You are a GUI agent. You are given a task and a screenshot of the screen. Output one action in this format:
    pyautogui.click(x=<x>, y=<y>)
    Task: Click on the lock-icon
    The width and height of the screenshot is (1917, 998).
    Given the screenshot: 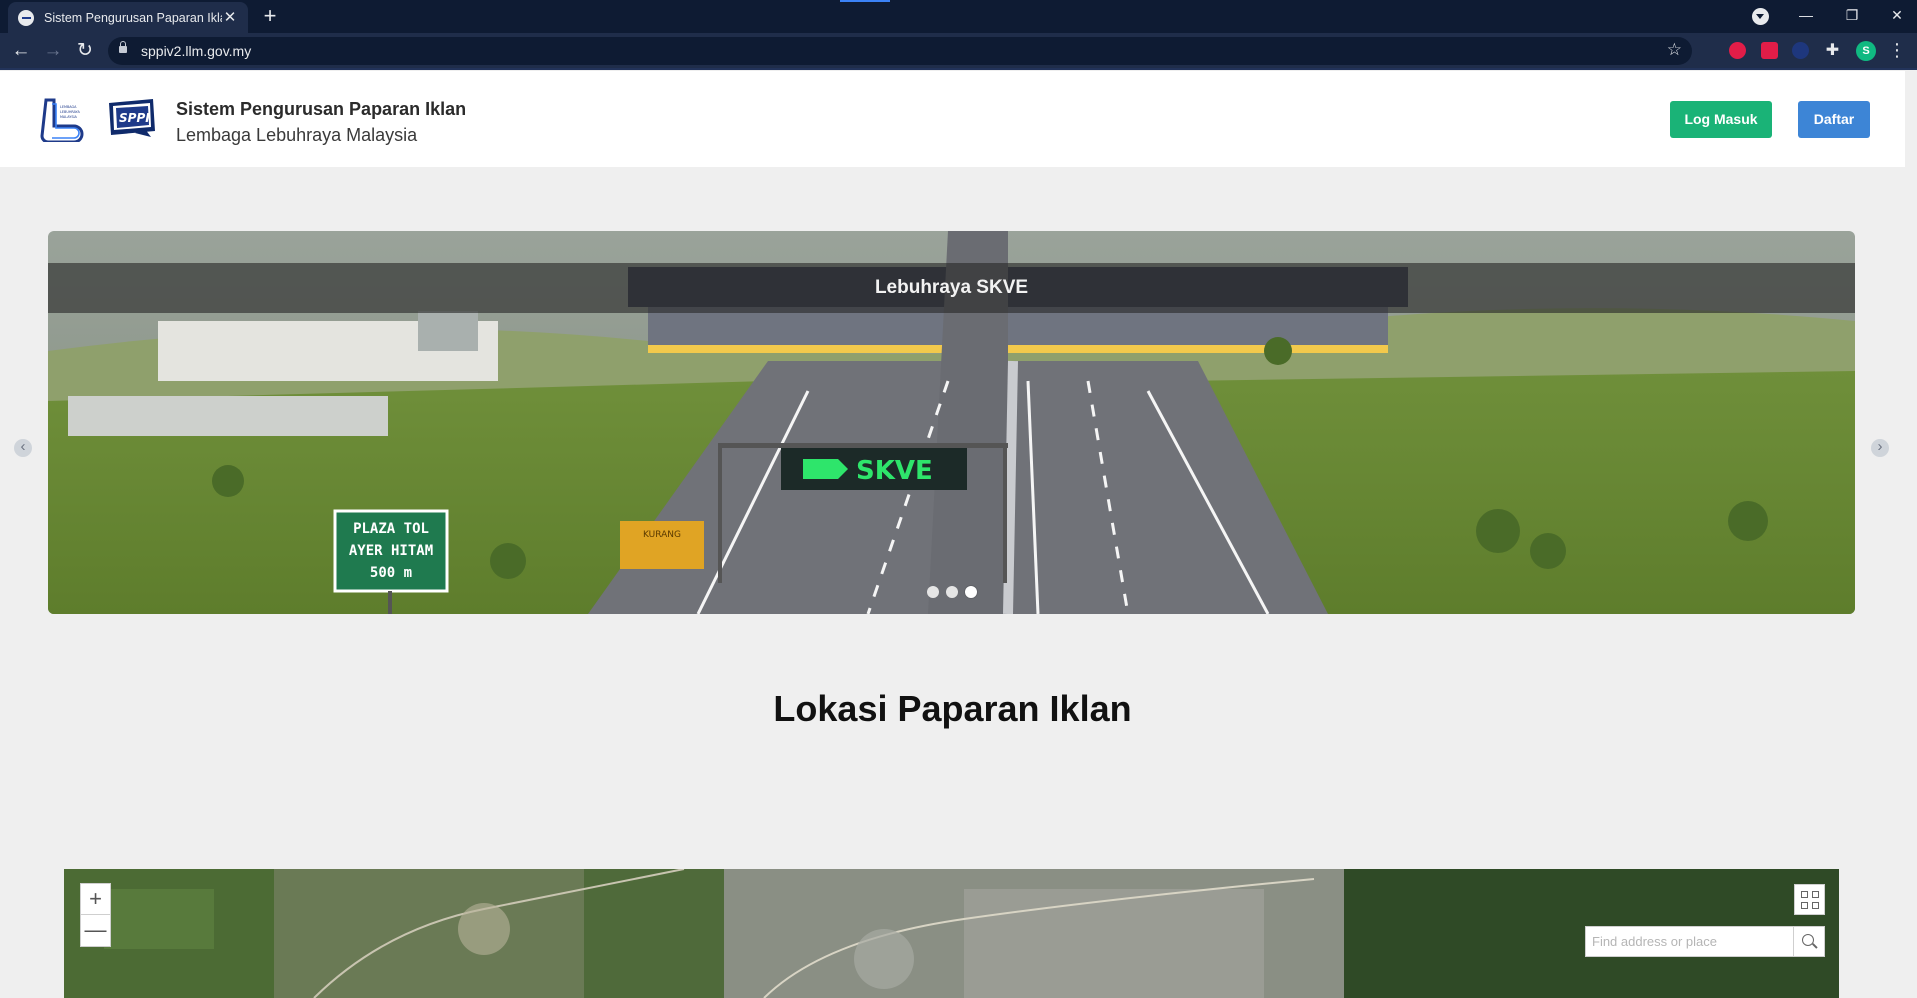 What is the action you would take?
    pyautogui.click(x=123, y=47)
    